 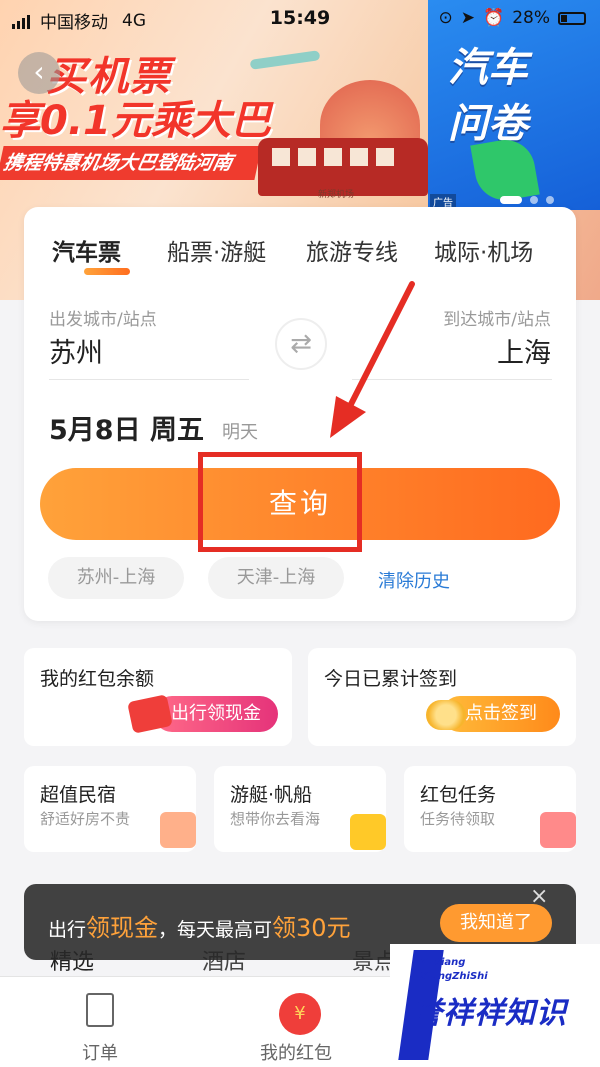 What do you see at coordinates (240, 432) in the screenshot?
I see `date-note: 明天` at bounding box center [240, 432].